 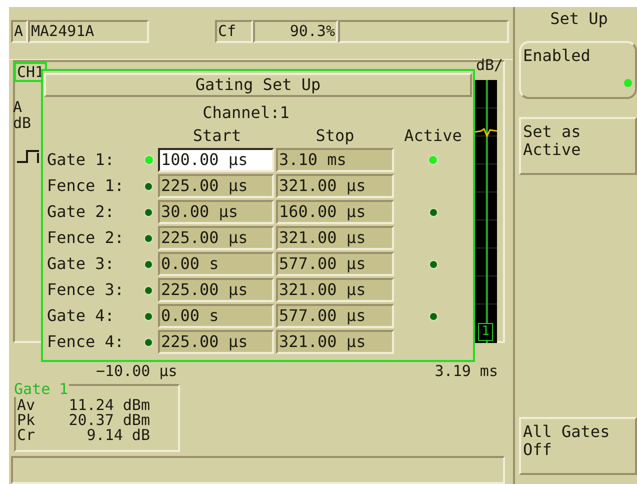 I want to click on stop-time-field: 3.10 ms, so click(x=335, y=160).